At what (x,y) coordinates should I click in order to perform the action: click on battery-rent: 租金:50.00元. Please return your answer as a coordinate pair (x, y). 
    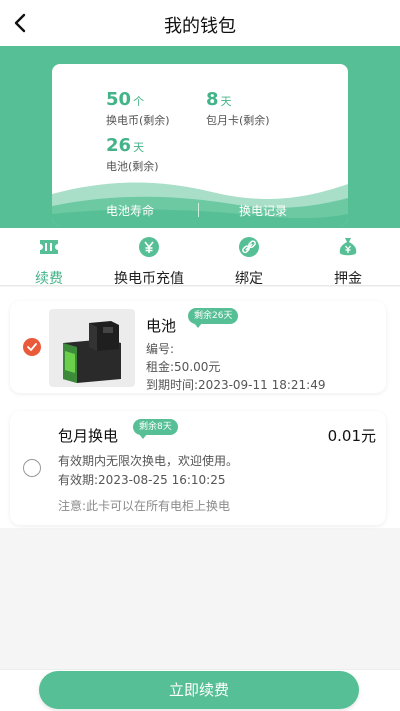
    Looking at the image, I should click on (183, 367).